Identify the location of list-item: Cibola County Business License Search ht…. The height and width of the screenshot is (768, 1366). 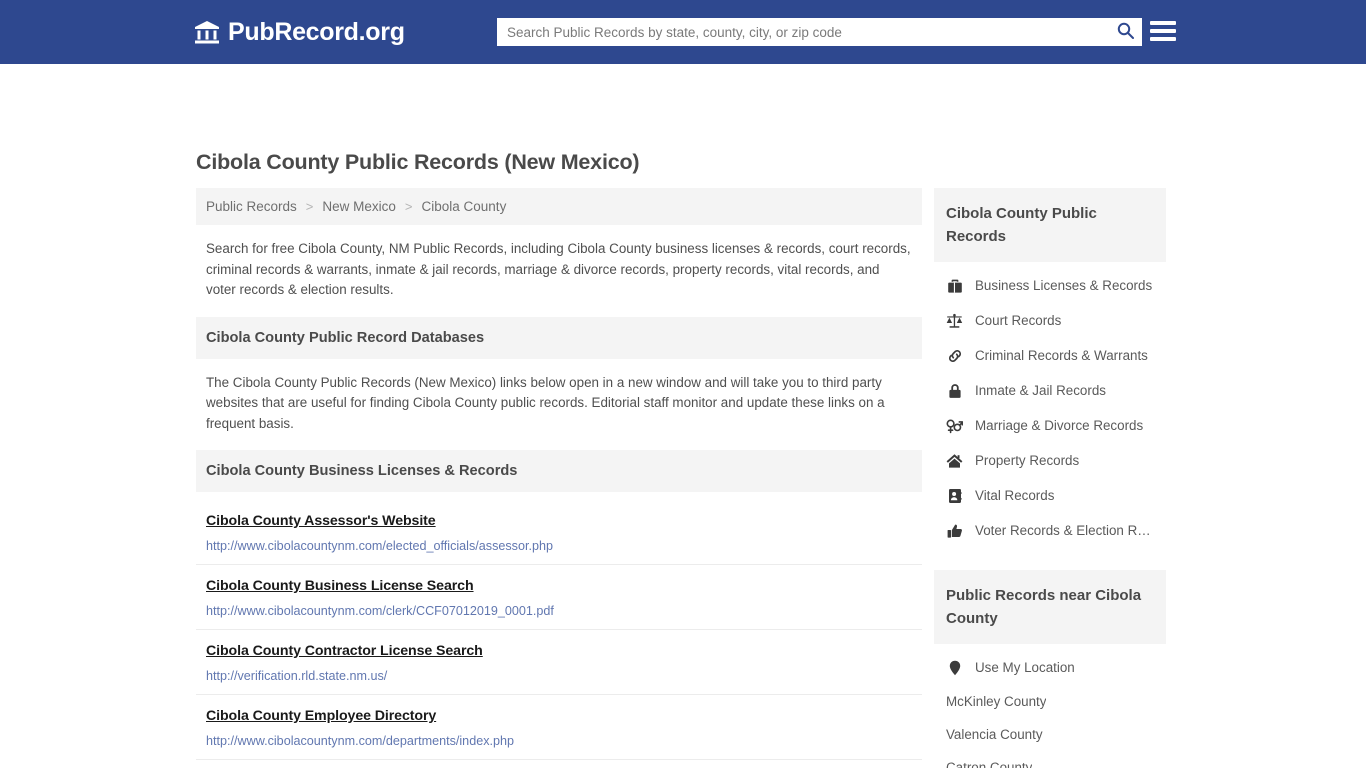
(559, 597).